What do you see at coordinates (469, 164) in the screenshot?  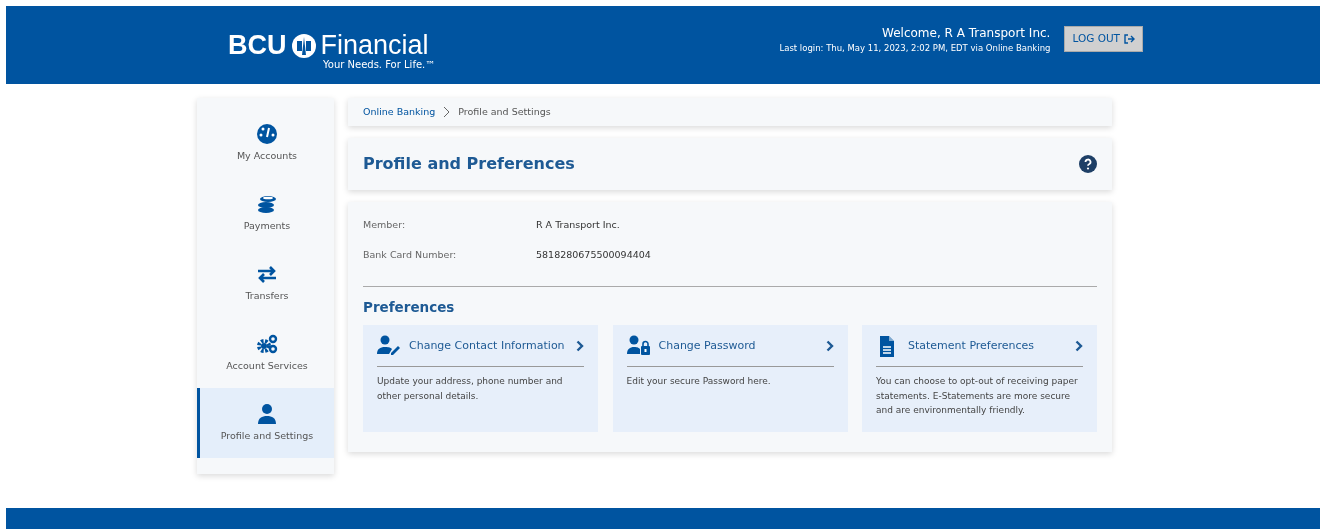 I see `page-title: Profile and Preferences` at bounding box center [469, 164].